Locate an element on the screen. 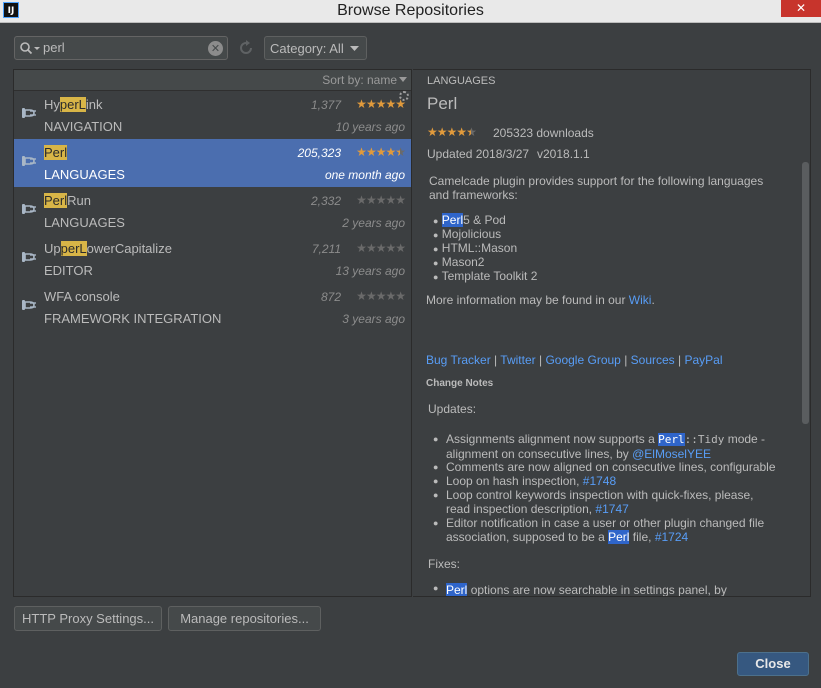 This screenshot has height=688, width=821. search-match-highlight: perL is located at coordinates (72, 104).